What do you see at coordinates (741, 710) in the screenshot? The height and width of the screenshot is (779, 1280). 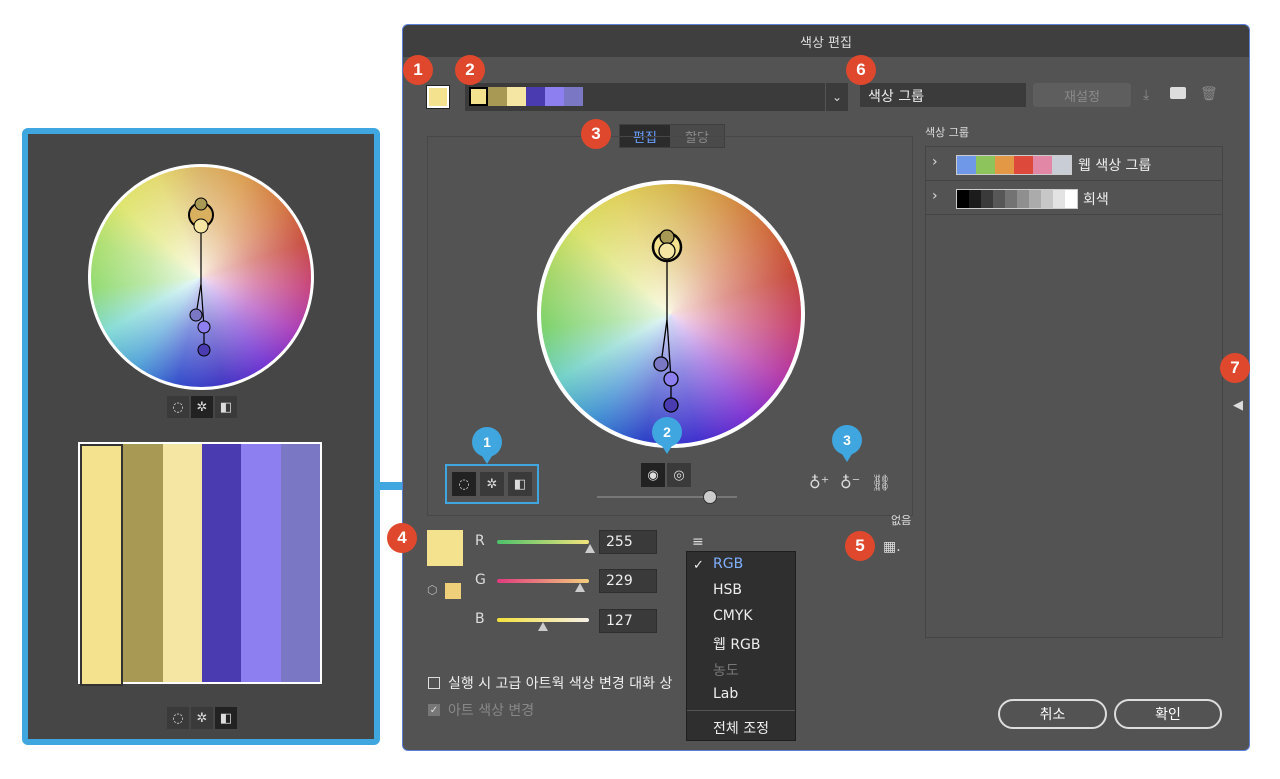 I see `menu-divider` at bounding box center [741, 710].